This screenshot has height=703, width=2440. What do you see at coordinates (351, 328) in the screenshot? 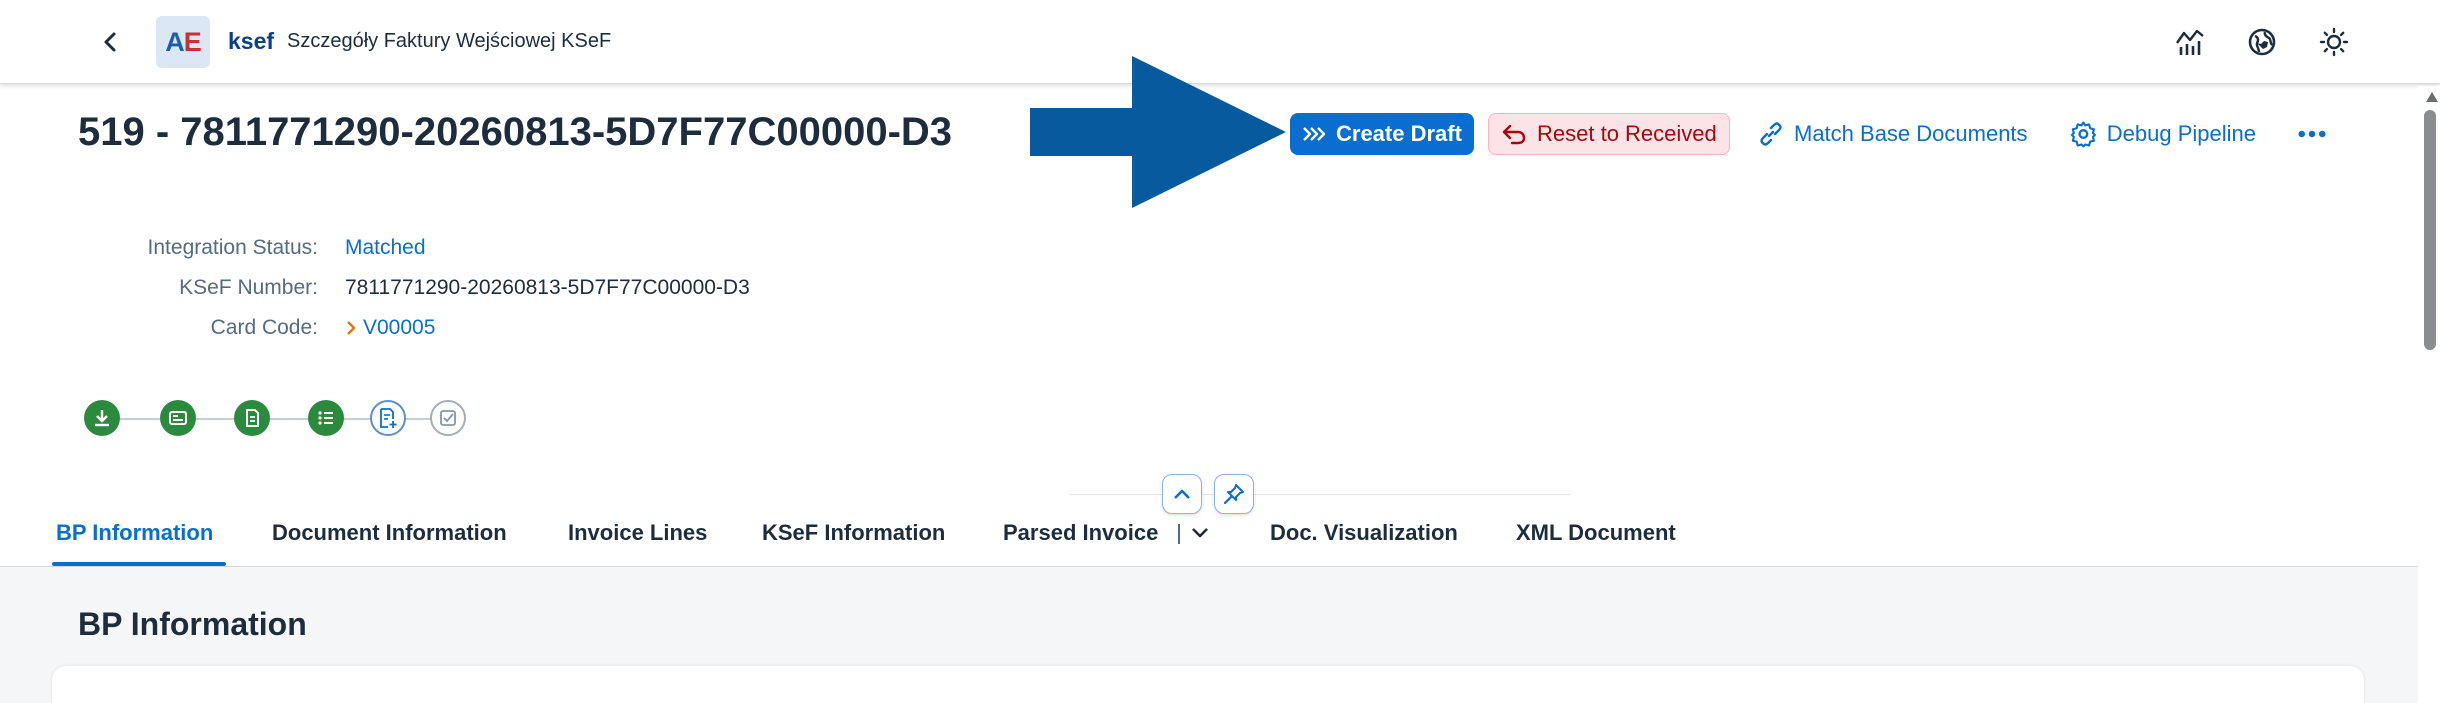
I see `chevron-right-icon` at bounding box center [351, 328].